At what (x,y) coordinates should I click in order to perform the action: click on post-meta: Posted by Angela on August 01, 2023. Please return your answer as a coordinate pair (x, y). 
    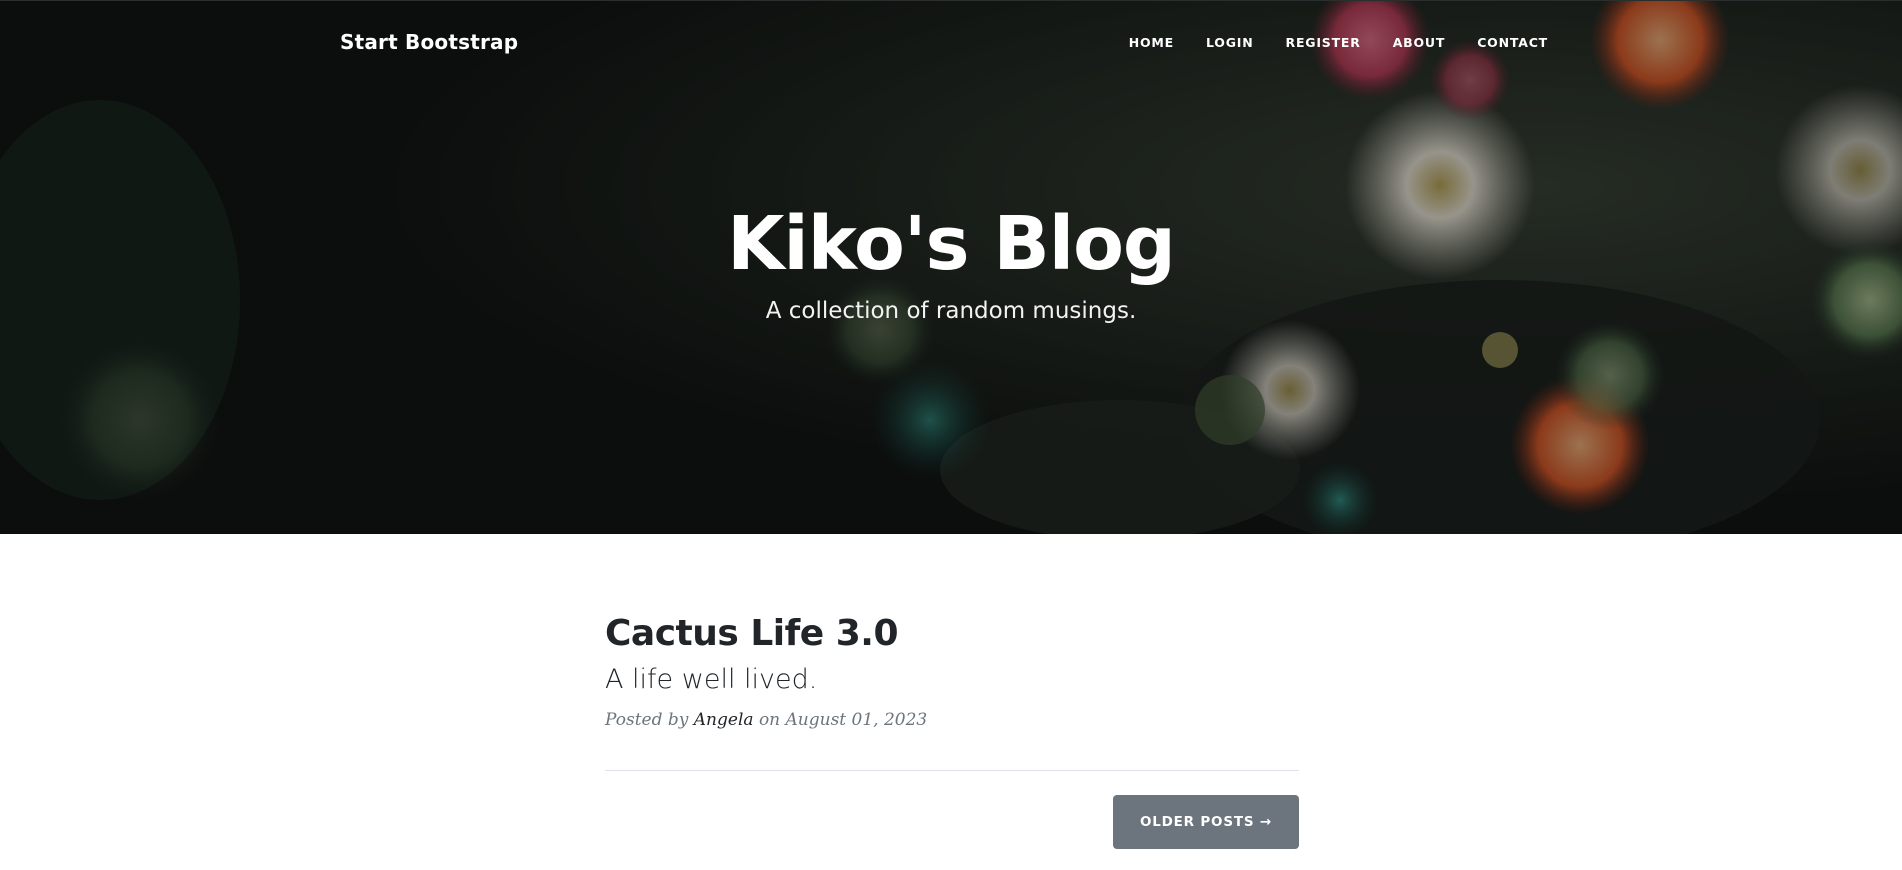
    Looking at the image, I should click on (952, 720).